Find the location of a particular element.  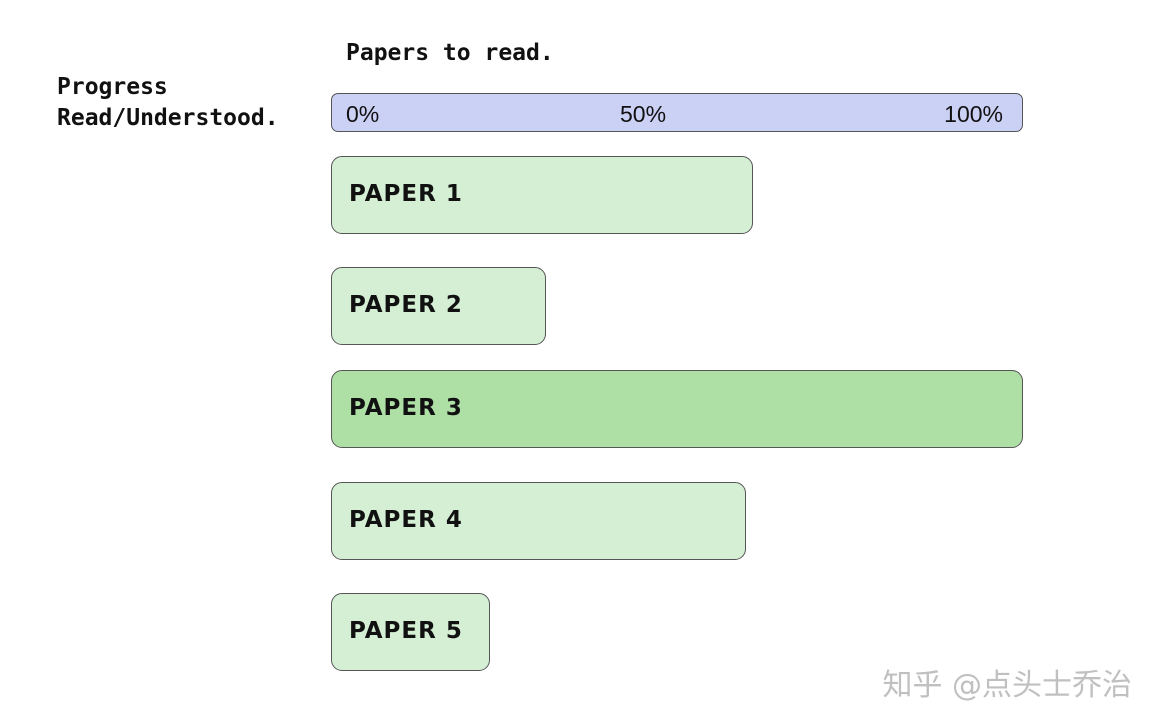

bar-label: PAPER 2 is located at coordinates (406, 305).